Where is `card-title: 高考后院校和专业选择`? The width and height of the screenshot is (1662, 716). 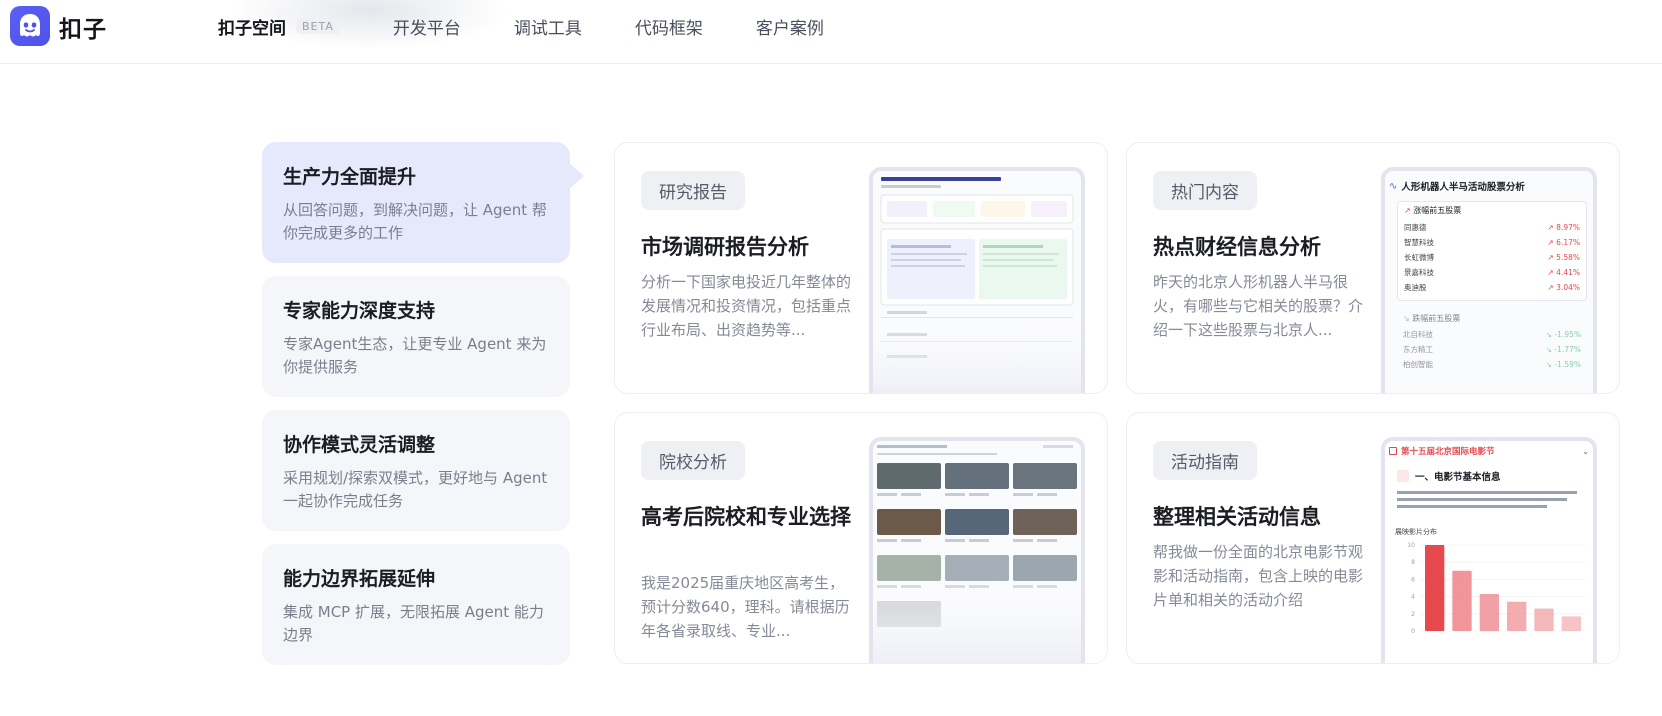 card-title: 高考后院校和专业选择 is located at coordinates (746, 517).